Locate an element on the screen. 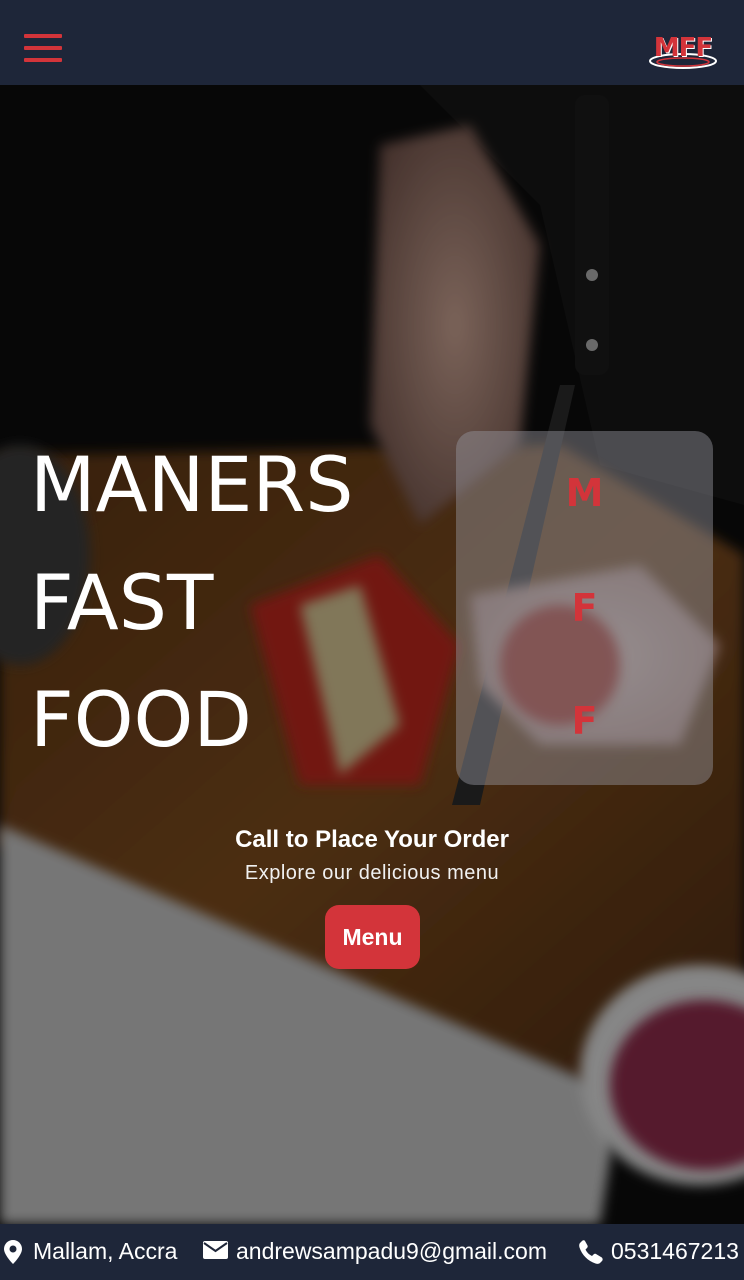 This screenshot has height=1280, width=744. brand-logo: MFF is located at coordinates (683, 53).